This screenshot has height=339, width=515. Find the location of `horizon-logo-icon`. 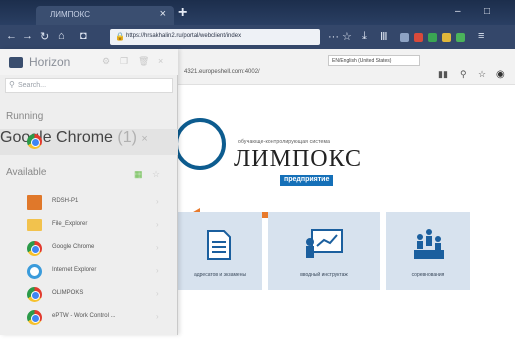

horizon-logo-icon is located at coordinates (16, 62).